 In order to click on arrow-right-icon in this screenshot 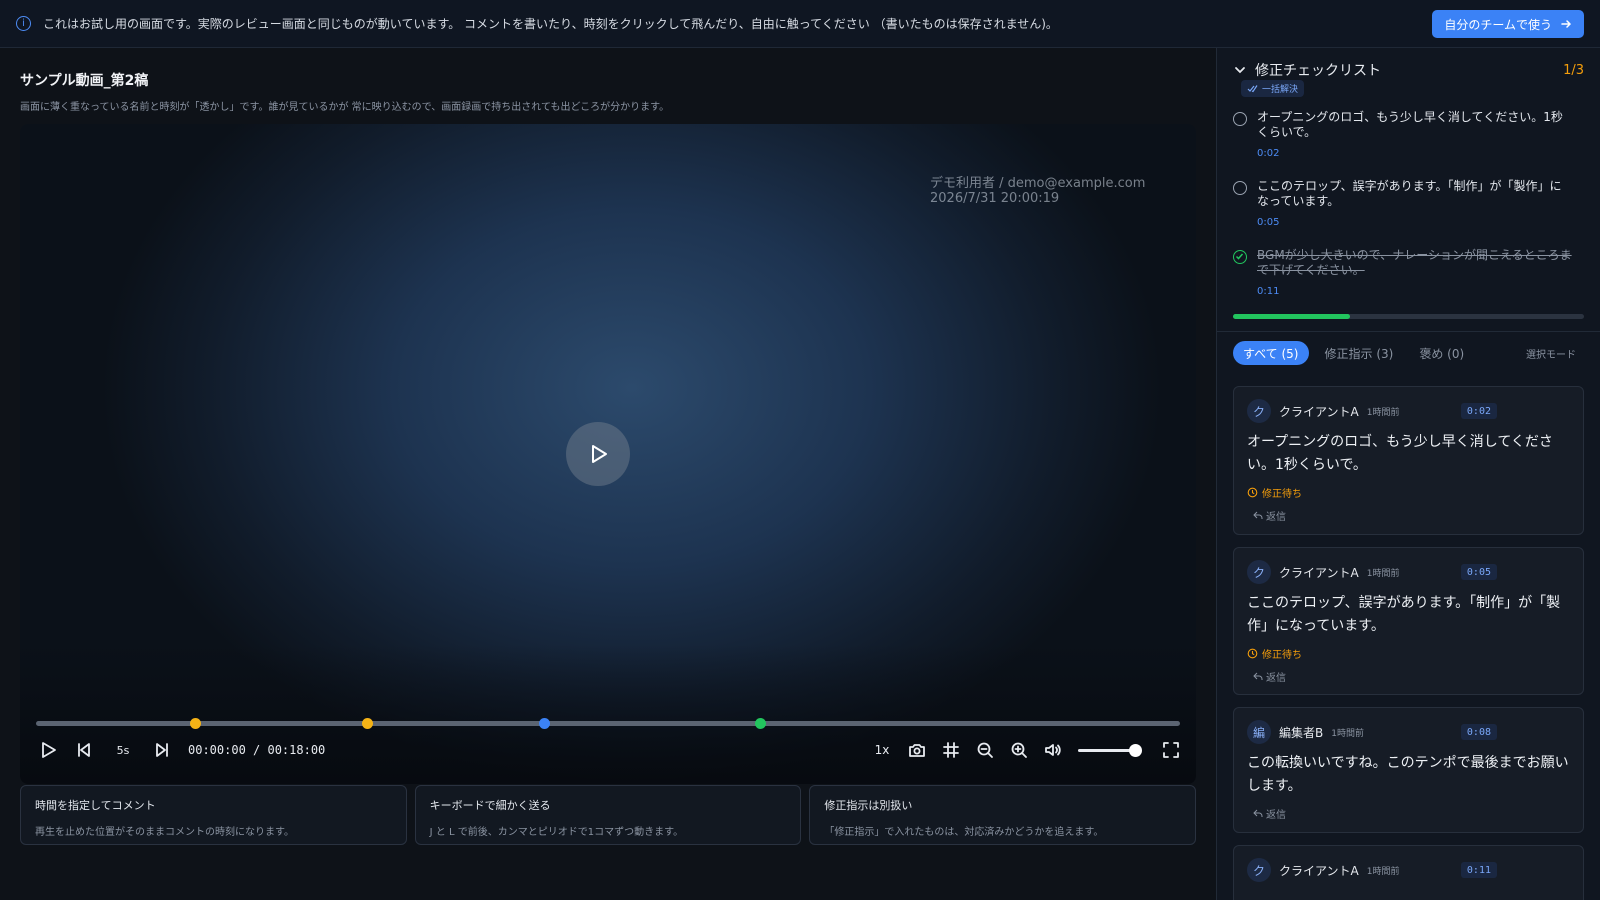, I will do `click(1566, 24)`.